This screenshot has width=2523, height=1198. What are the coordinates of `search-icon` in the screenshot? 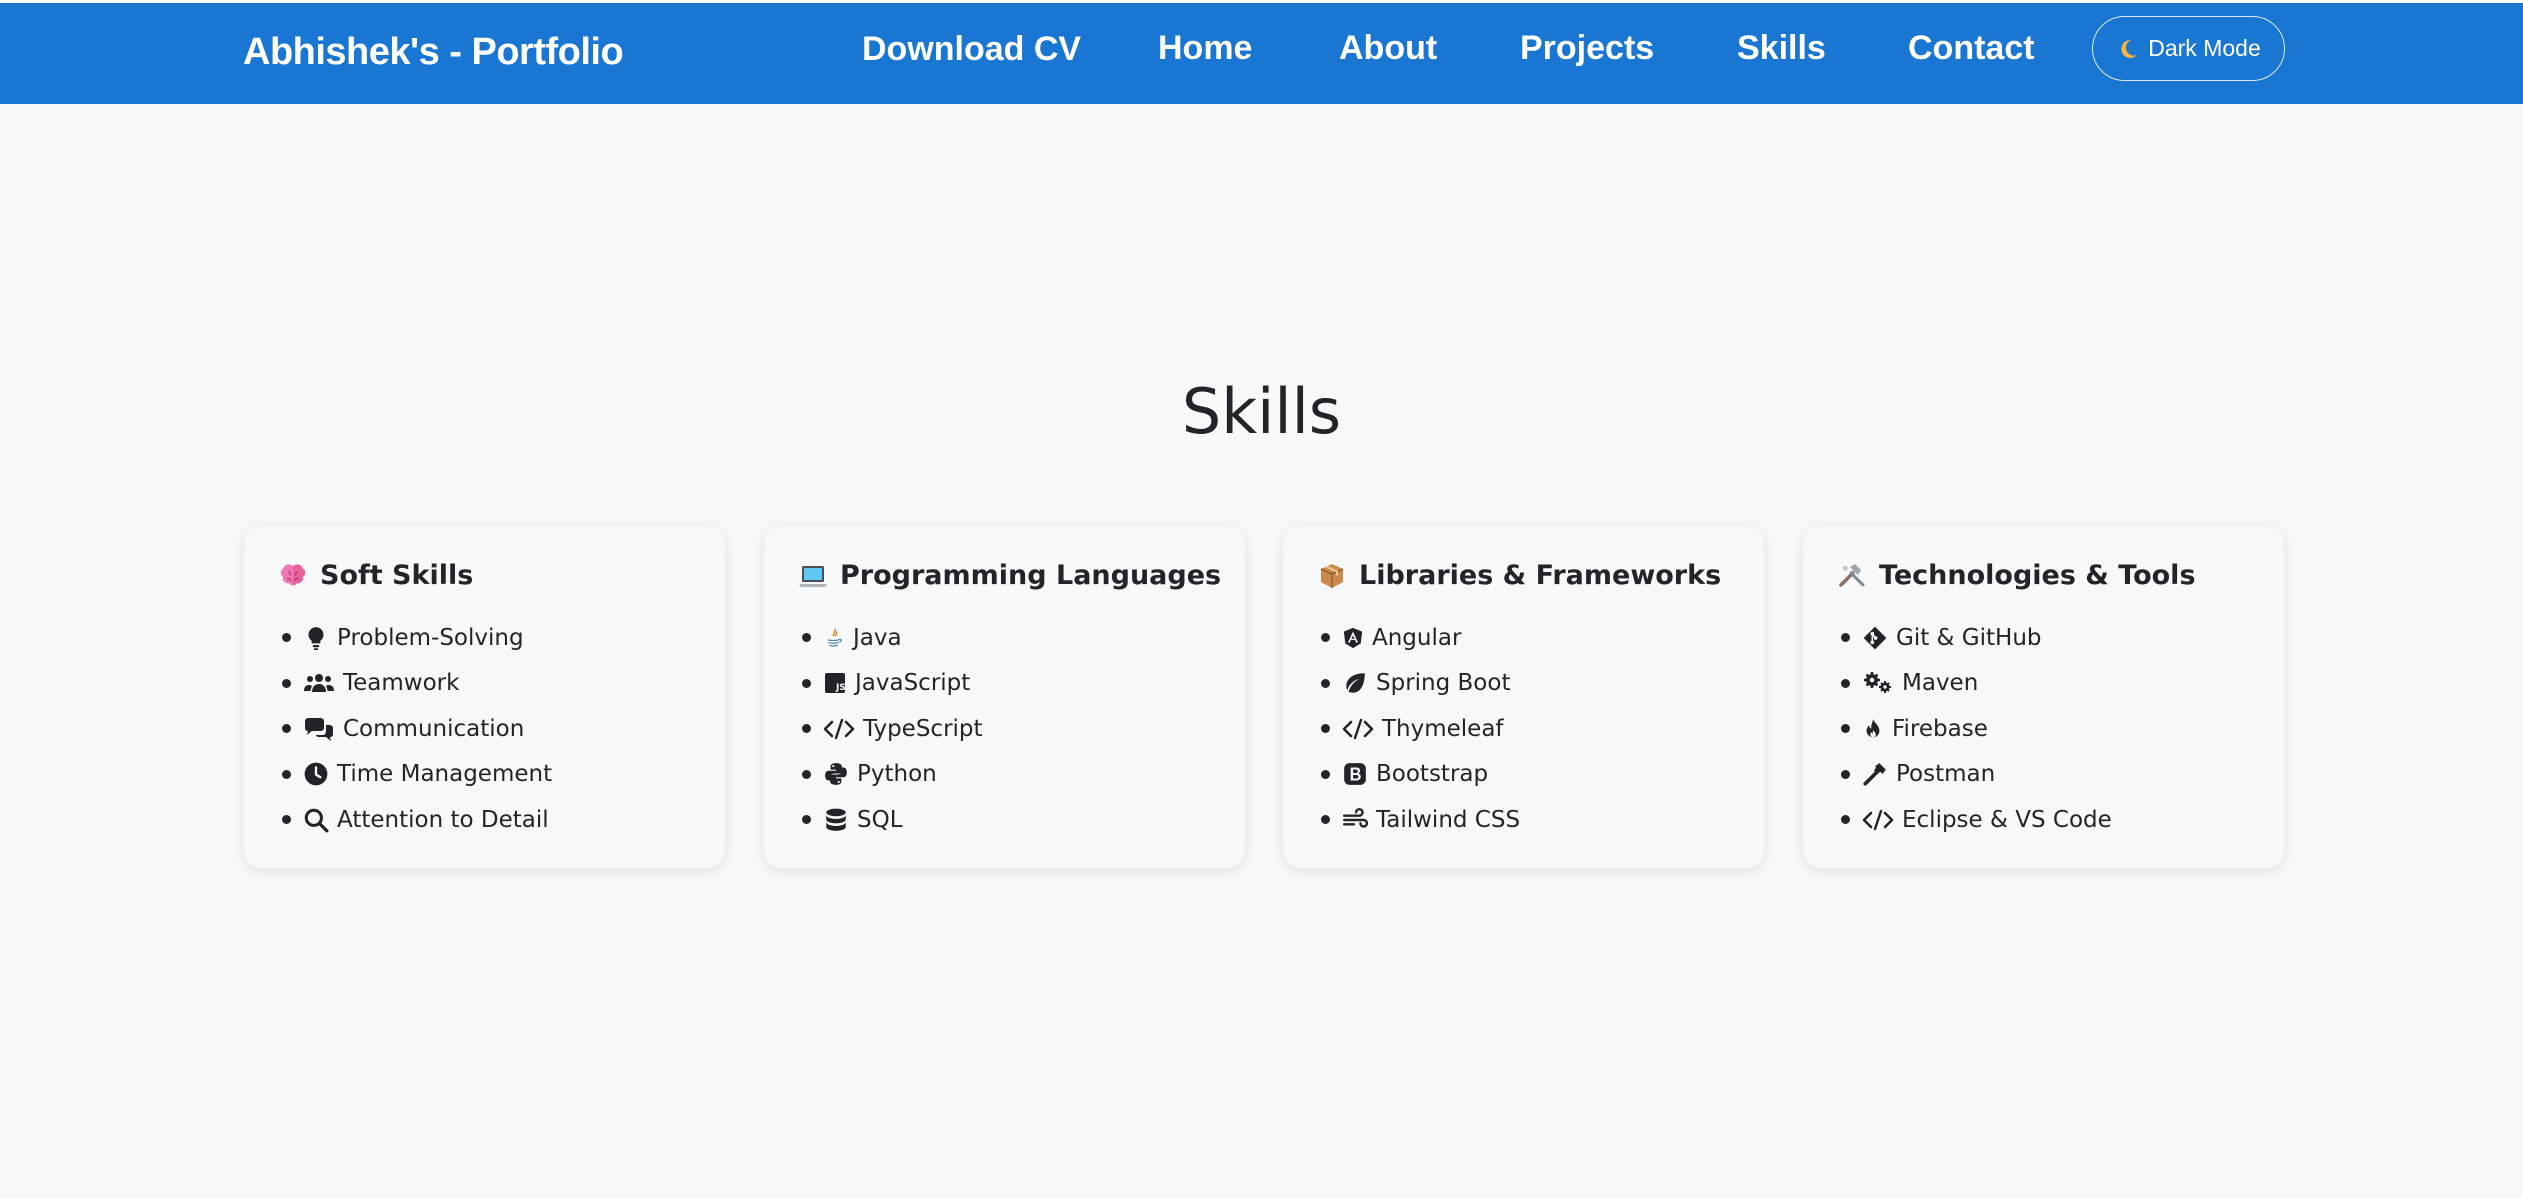 It's located at (316, 820).